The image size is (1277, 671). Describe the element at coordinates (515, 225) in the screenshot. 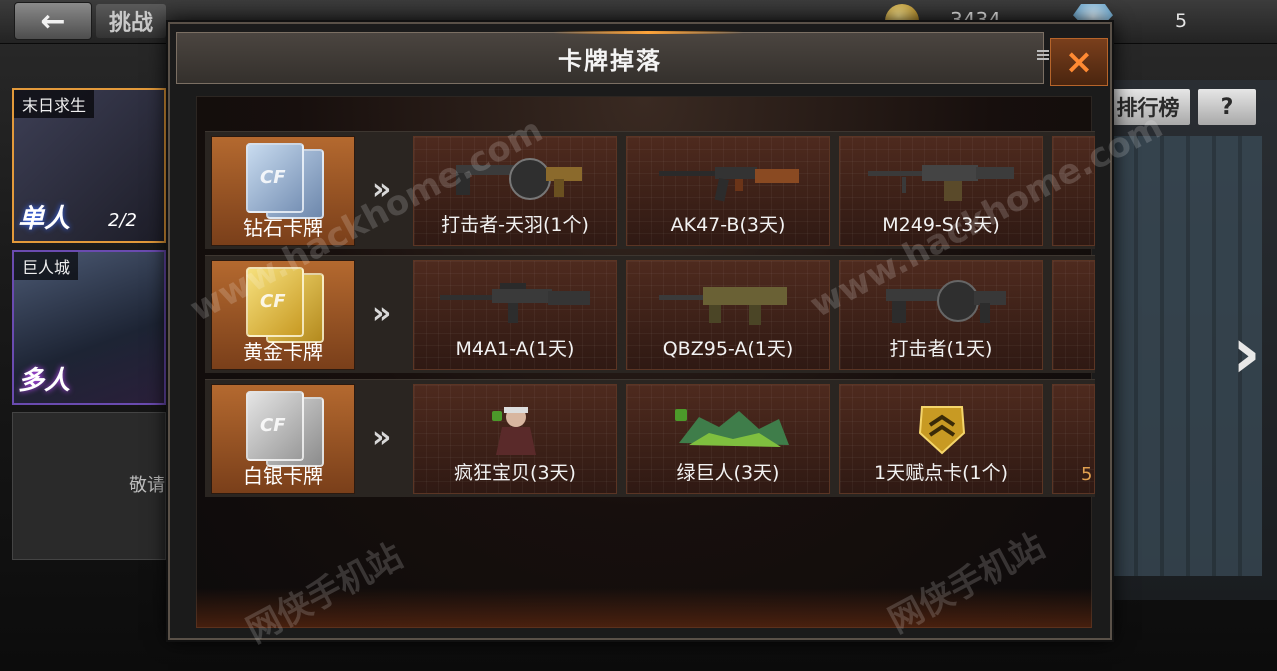

I see `reward-label: 打击者-天羽(1个)` at that location.